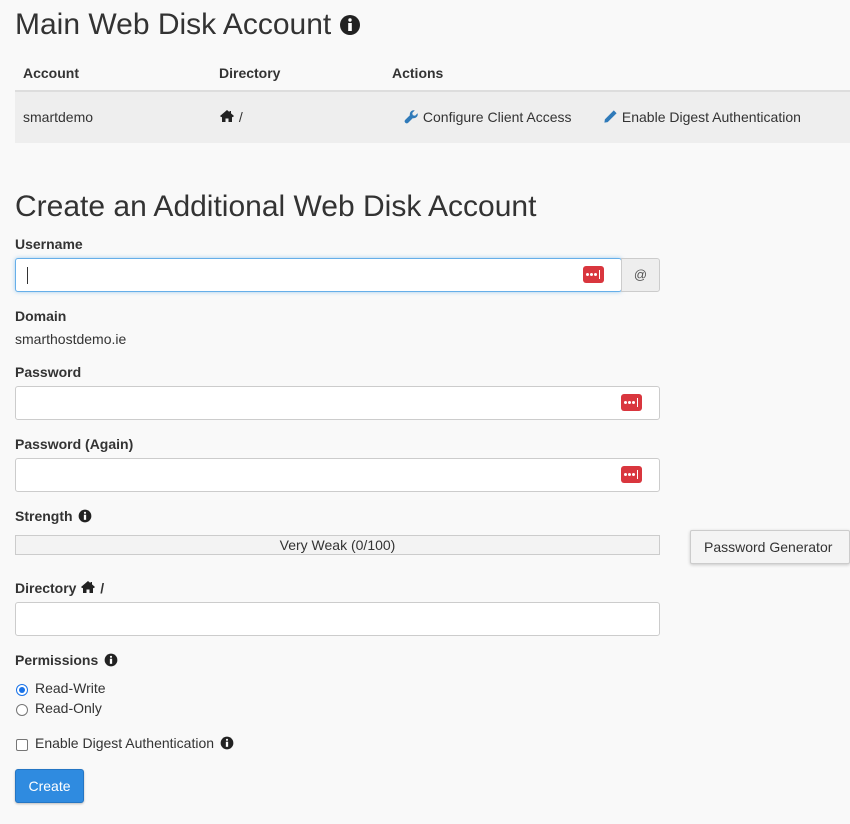 The image size is (850, 824). What do you see at coordinates (41, 316) in the screenshot?
I see `domain-label: Domain` at bounding box center [41, 316].